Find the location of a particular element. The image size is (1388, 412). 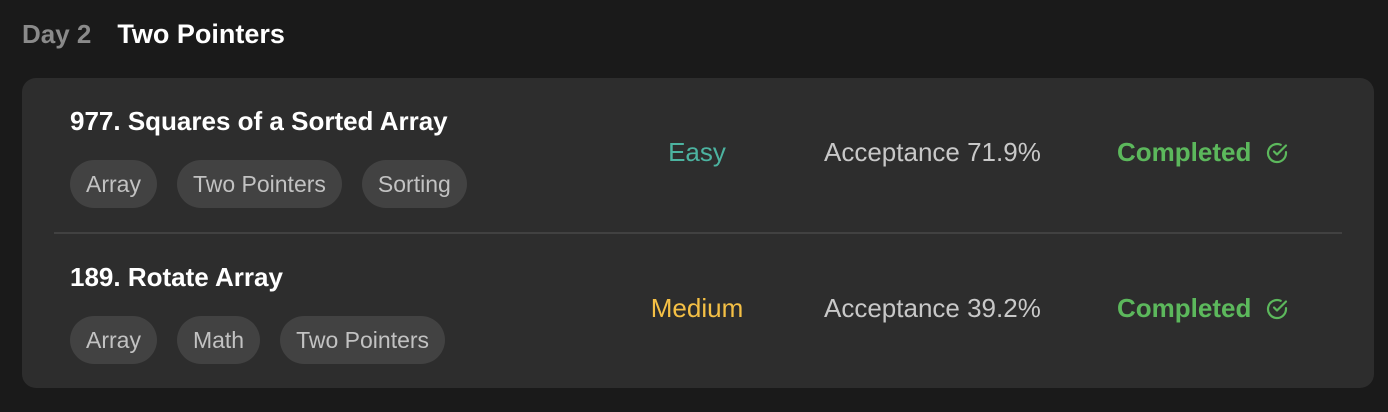

acceptance-rate: Acceptance 39.2% is located at coordinates (932, 308).